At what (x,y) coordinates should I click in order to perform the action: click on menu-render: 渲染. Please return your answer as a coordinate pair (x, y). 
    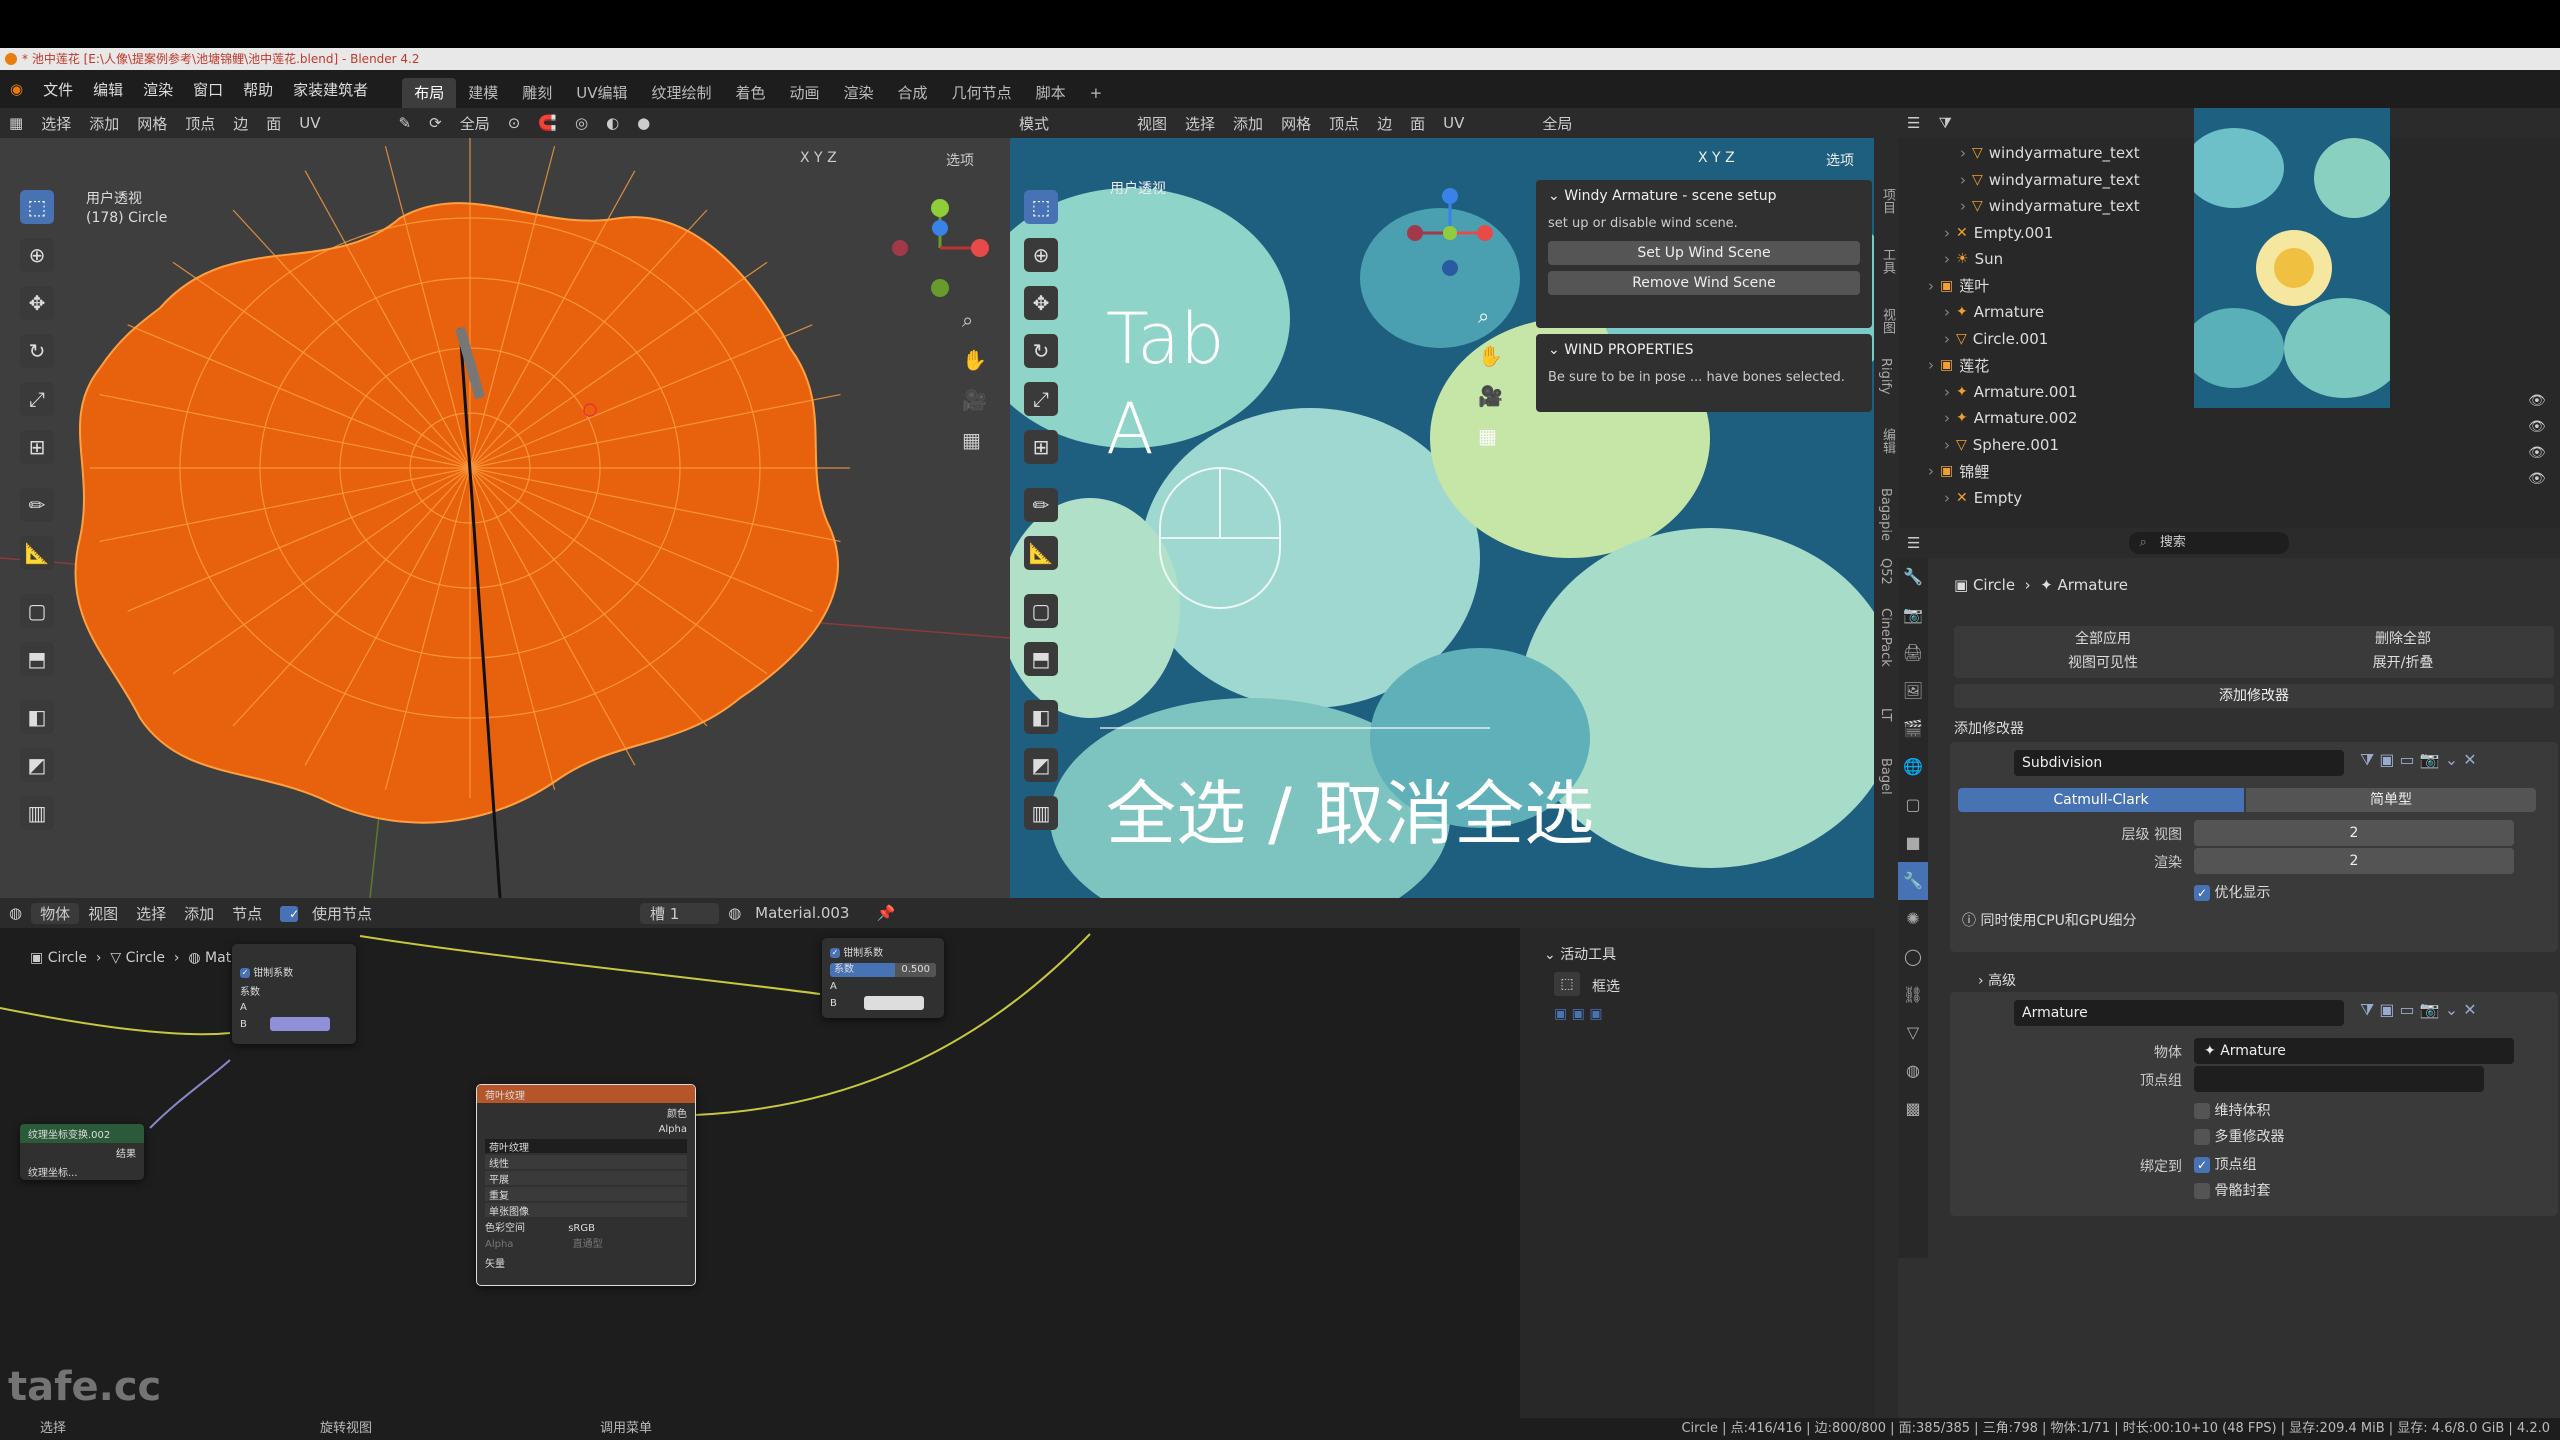
    Looking at the image, I should click on (158, 89).